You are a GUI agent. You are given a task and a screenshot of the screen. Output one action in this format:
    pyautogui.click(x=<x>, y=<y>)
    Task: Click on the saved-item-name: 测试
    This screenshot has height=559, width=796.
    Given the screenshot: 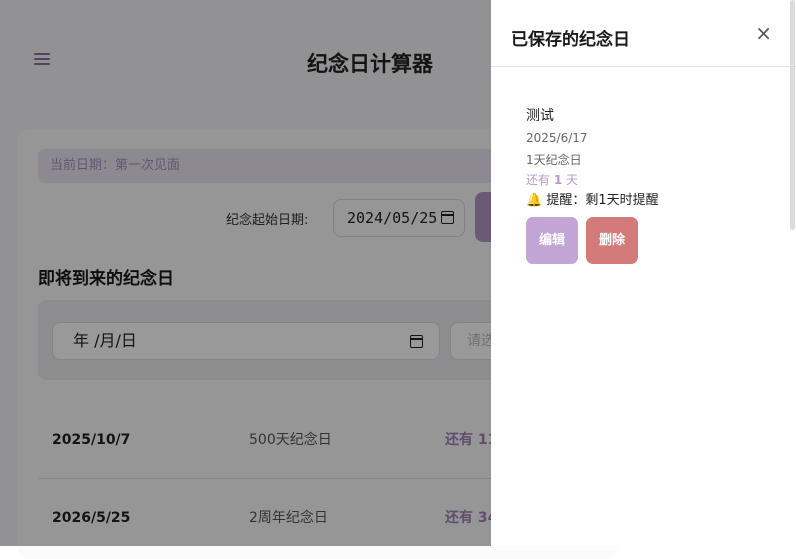 What is the action you would take?
    pyautogui.click(x=540, y=116)
    